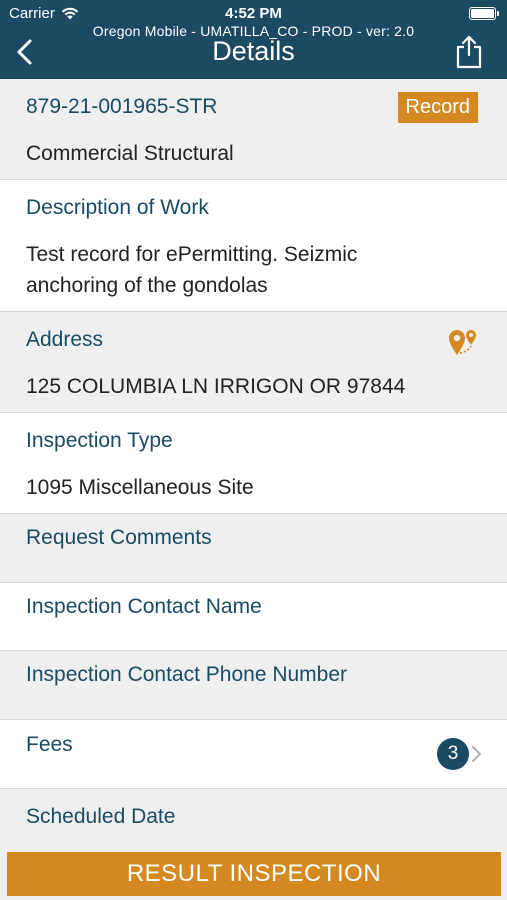  I want to click on inspection-type-value: 1095 Miscellaneous Site, so click(140, 487).